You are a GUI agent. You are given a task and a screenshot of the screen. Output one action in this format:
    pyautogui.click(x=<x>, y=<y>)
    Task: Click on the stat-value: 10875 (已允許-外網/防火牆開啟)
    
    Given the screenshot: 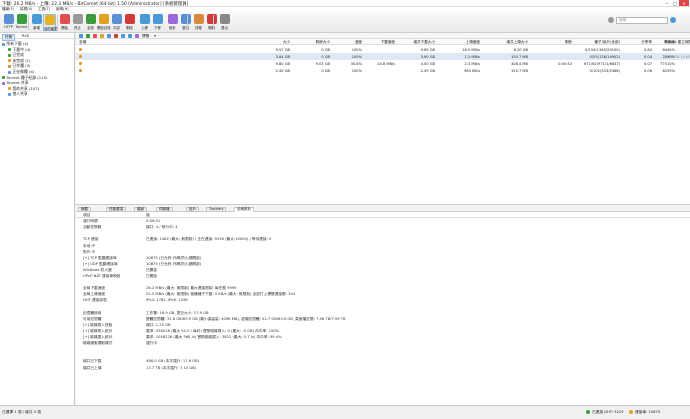 What is the action you would take?
    pyautogui.click(x=174, y=263)
    